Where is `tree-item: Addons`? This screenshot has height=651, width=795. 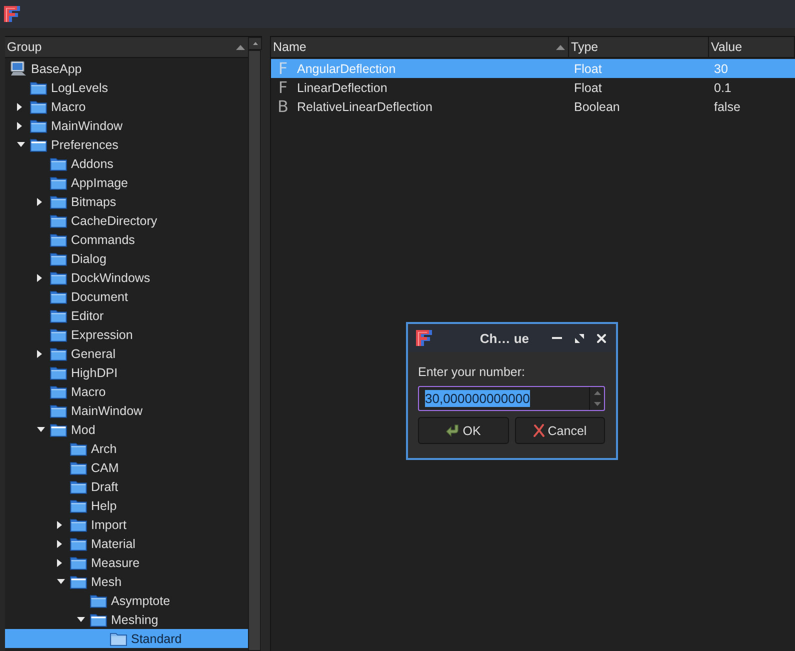
tree-item: Addons is located at coordinates (126, 163).